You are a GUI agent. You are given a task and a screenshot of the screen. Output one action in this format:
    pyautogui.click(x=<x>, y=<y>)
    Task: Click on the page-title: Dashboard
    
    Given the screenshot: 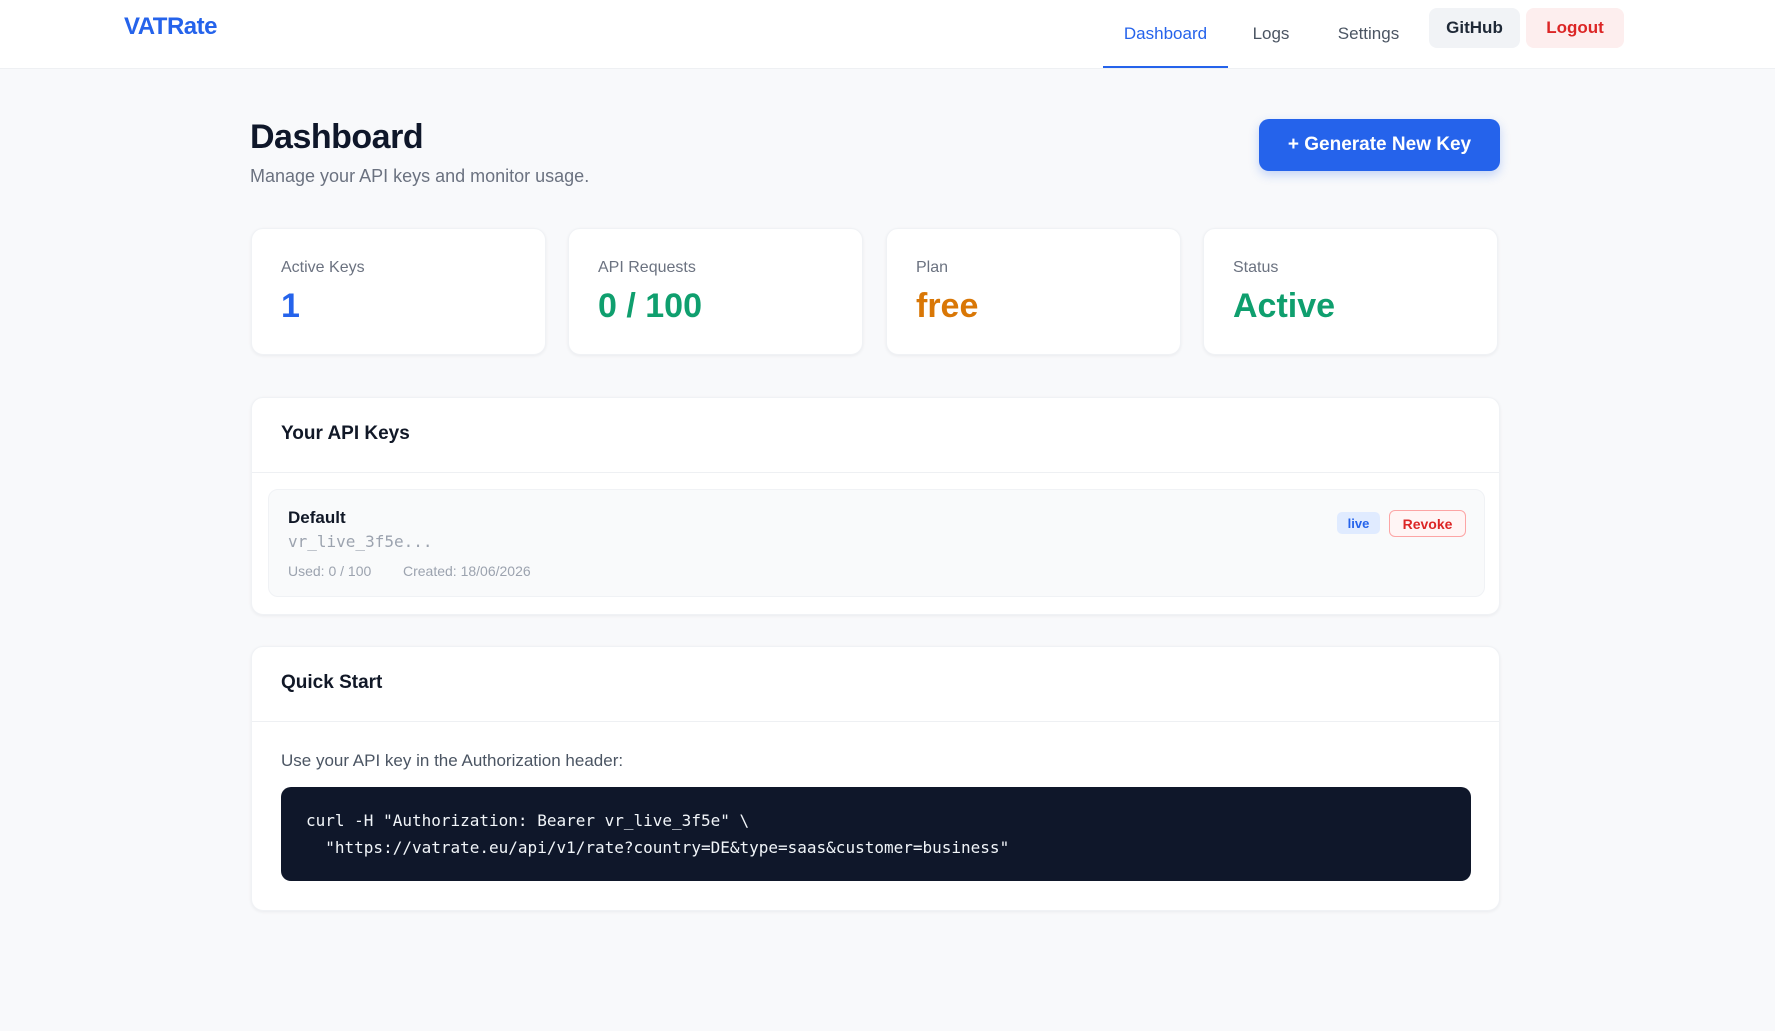 What is the action you would take?
    pyautogui.click(x=337, y=137)
    